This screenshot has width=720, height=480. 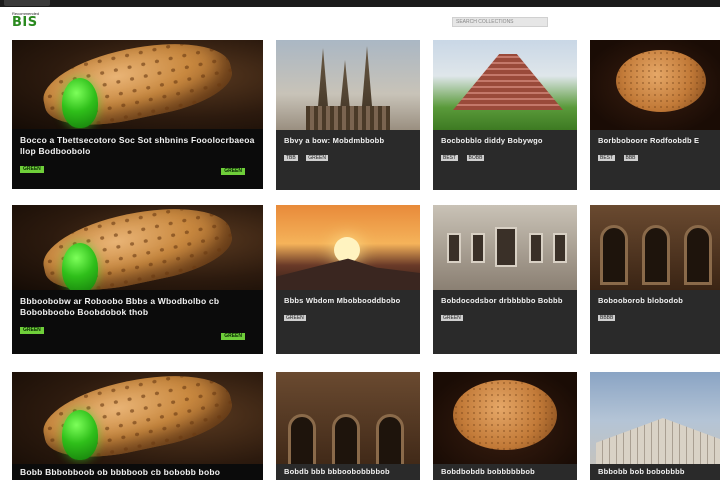 I want to click on card-title: Bbbs Wbdom Mbobbooddbobo, so click(x=342, y=300).